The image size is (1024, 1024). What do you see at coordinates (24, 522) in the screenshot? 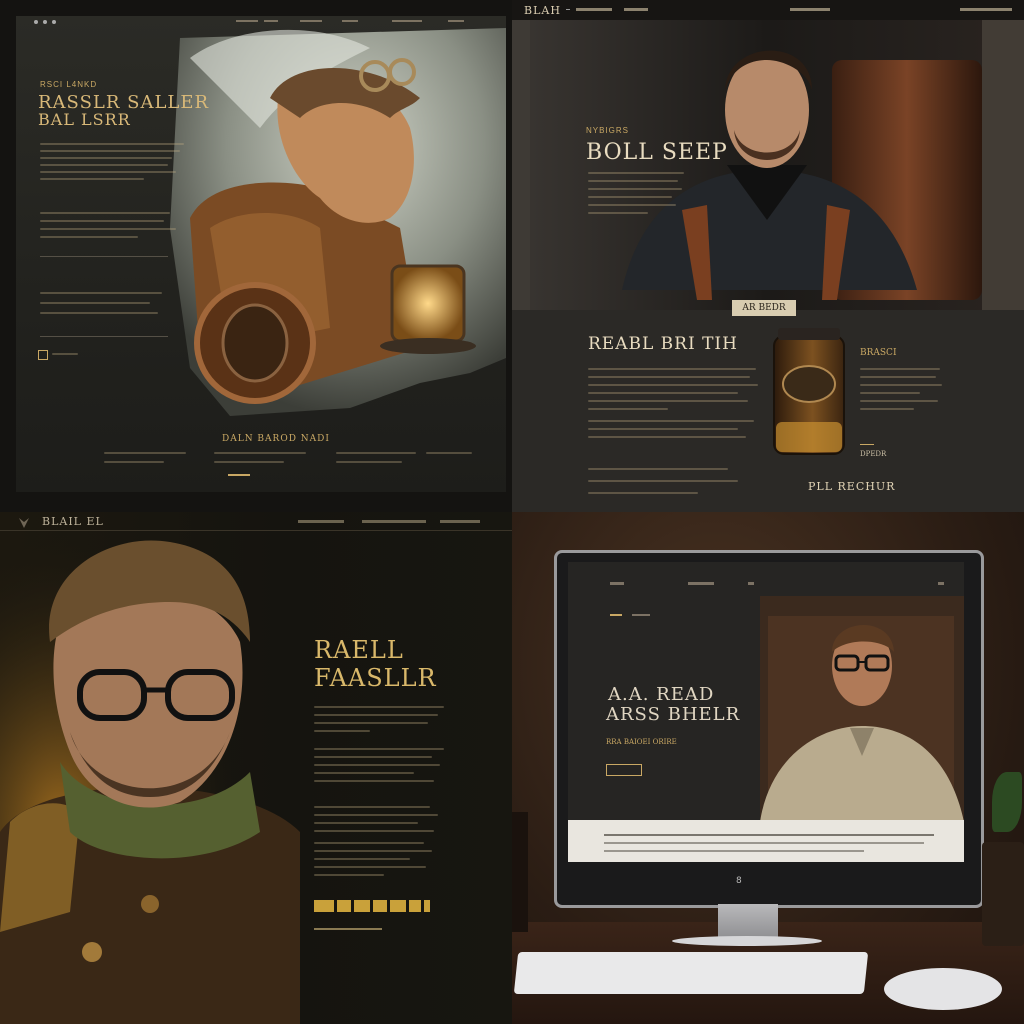
I see `logo-icon` at bounding box center [24, 522].